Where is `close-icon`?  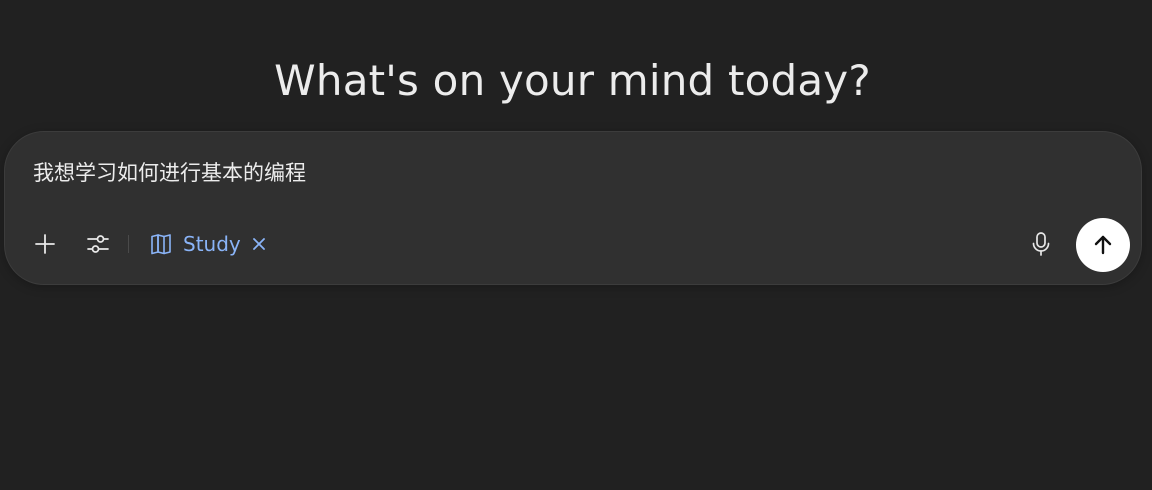 close-icon is located at coordinates (258, 244).